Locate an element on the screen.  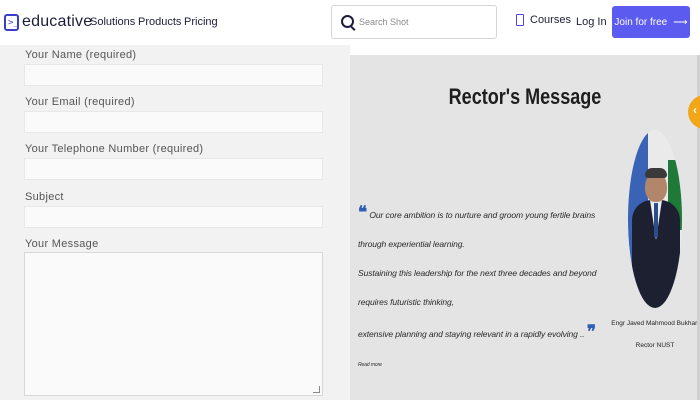
email-label: Your Email (required) is located at coordinates (80, 102).